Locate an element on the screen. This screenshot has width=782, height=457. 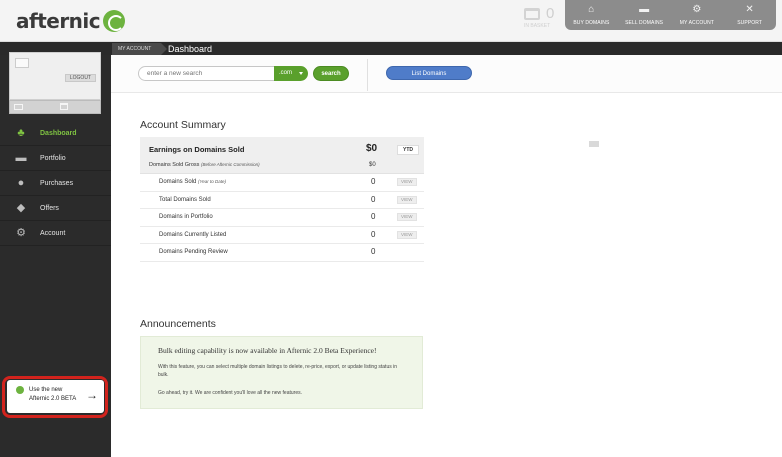
row-label: Domains Sold (Year to Date) is located at coordinates (192, 182).